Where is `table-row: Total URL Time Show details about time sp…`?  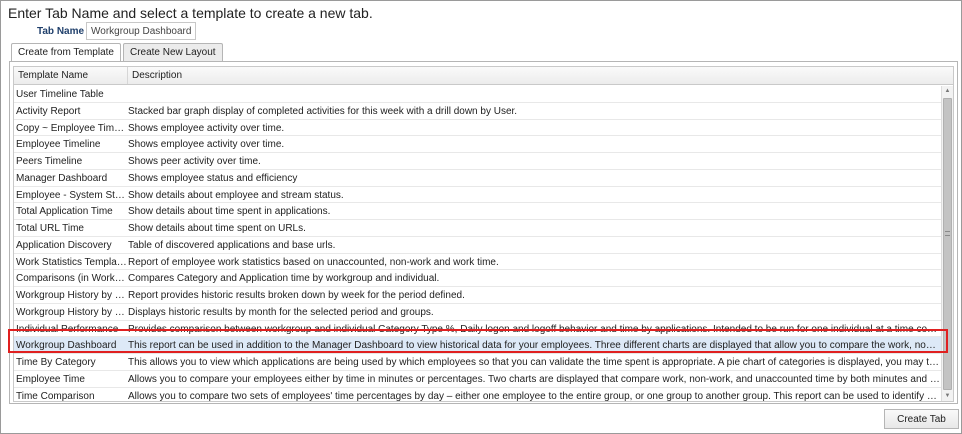
table-row: Total URL Time Show details about time sp… is located at coordinates (477, 228).